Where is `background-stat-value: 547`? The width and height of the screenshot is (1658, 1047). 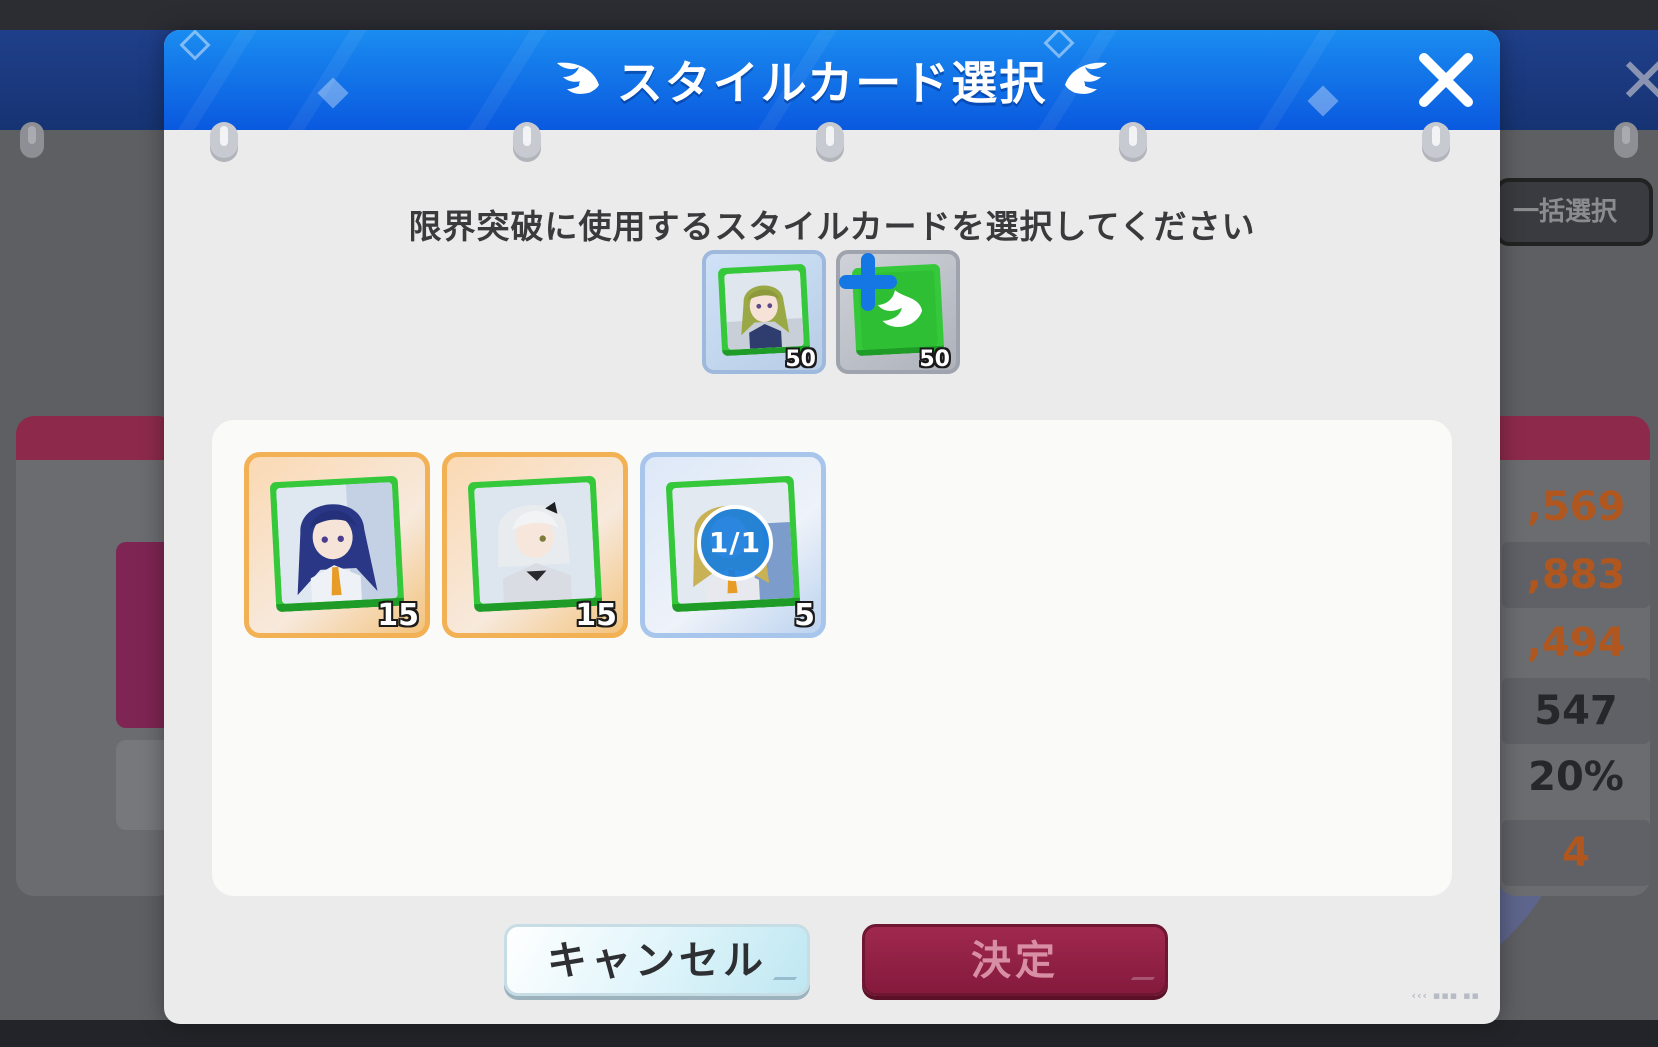 background-stat-value: 547 is located at coordinates (1576, 711).